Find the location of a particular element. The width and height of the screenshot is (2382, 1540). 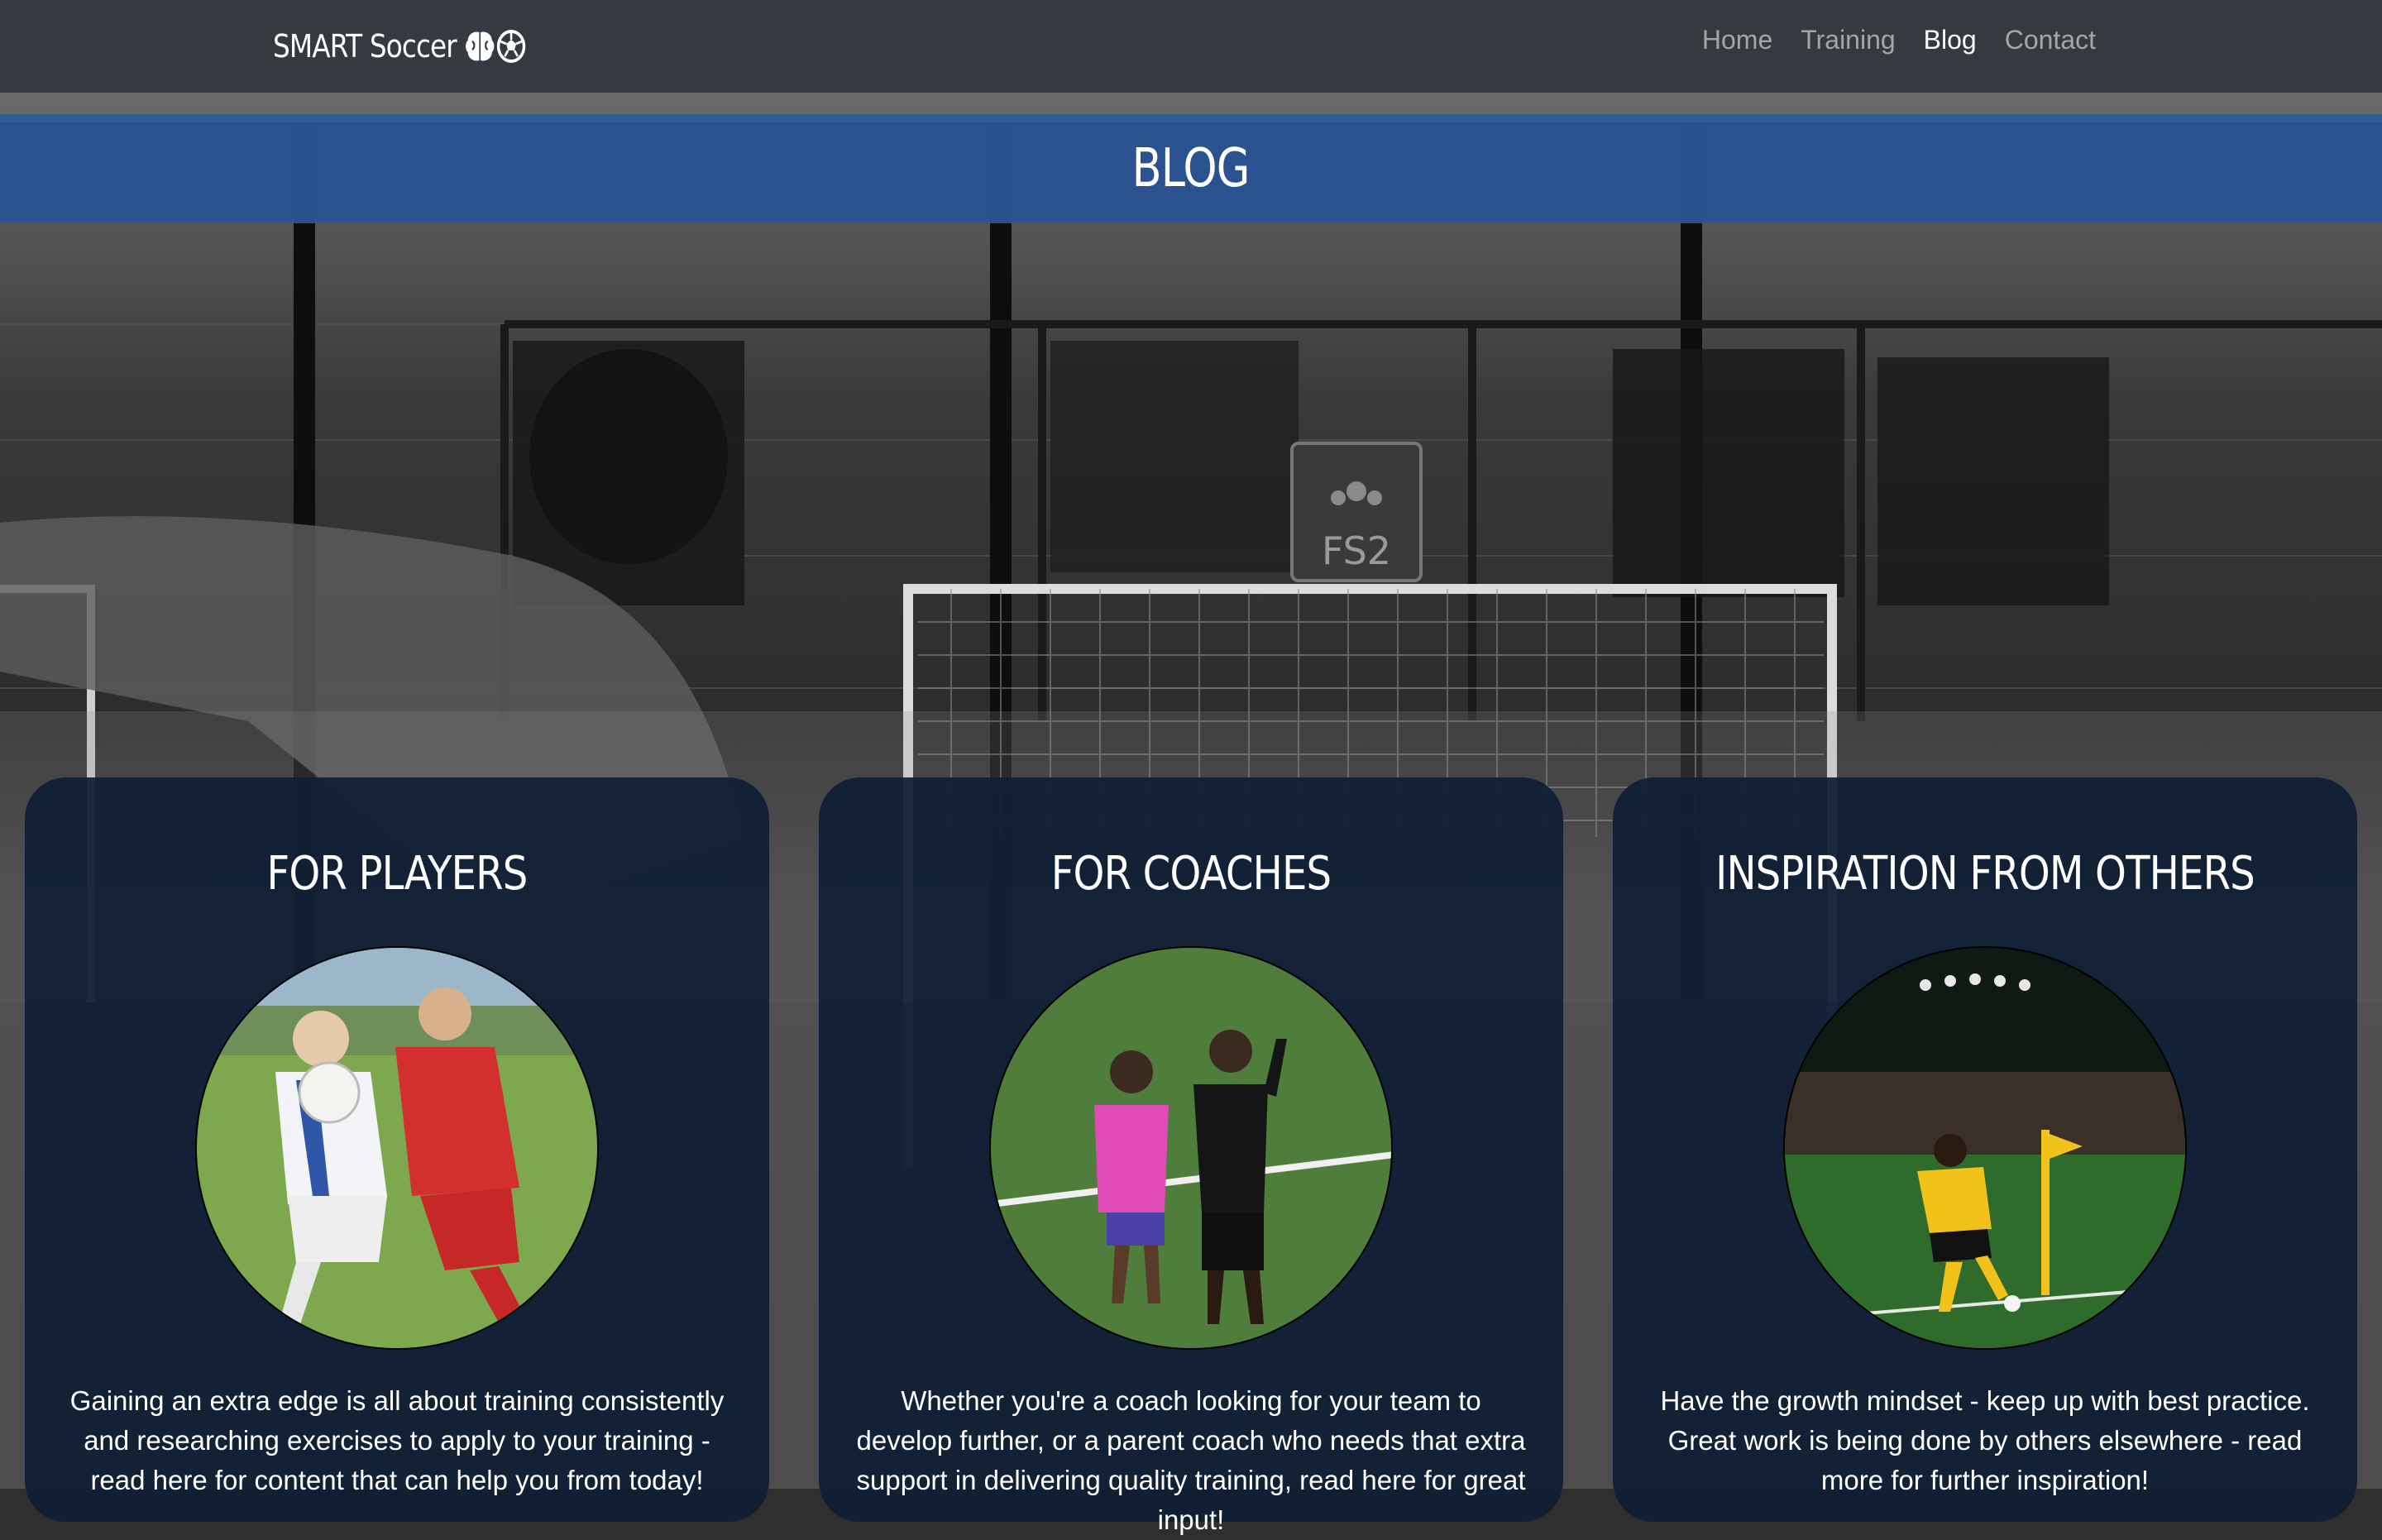

page-title-band: BLOG is located at coordinates (1191, 168).